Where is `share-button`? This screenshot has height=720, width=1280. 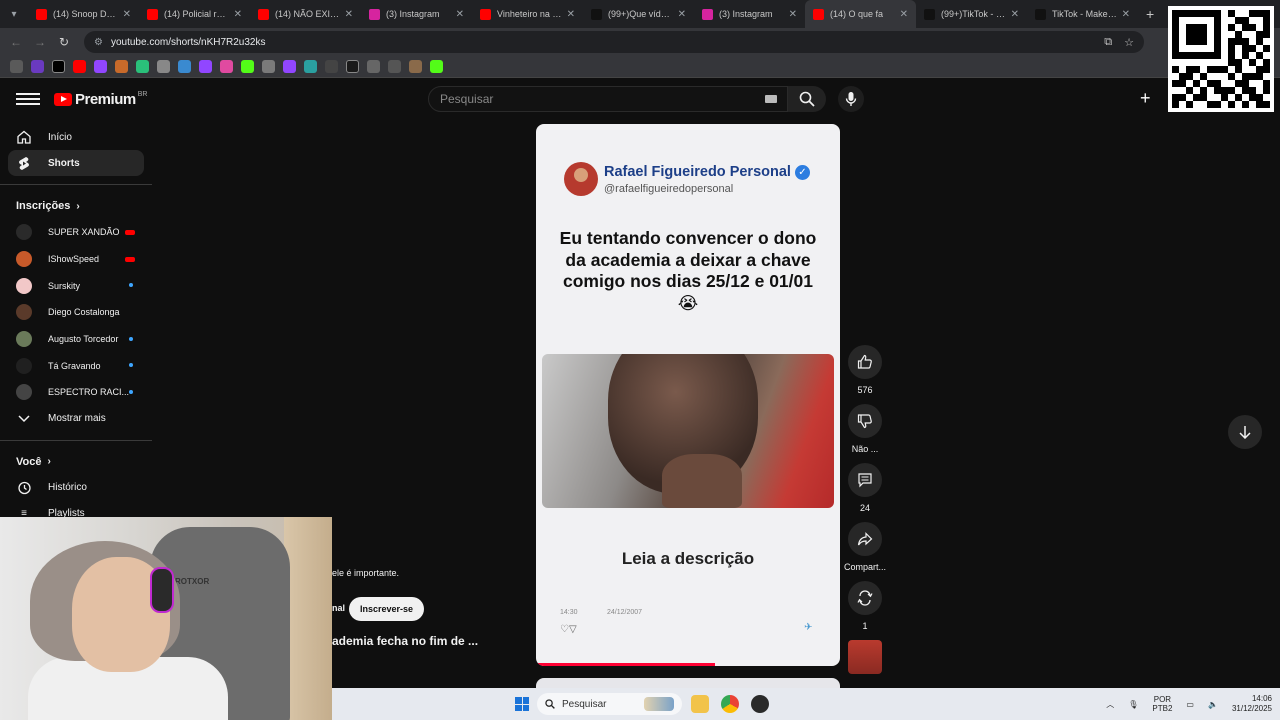 share-button is located at coordinates (865, 539).